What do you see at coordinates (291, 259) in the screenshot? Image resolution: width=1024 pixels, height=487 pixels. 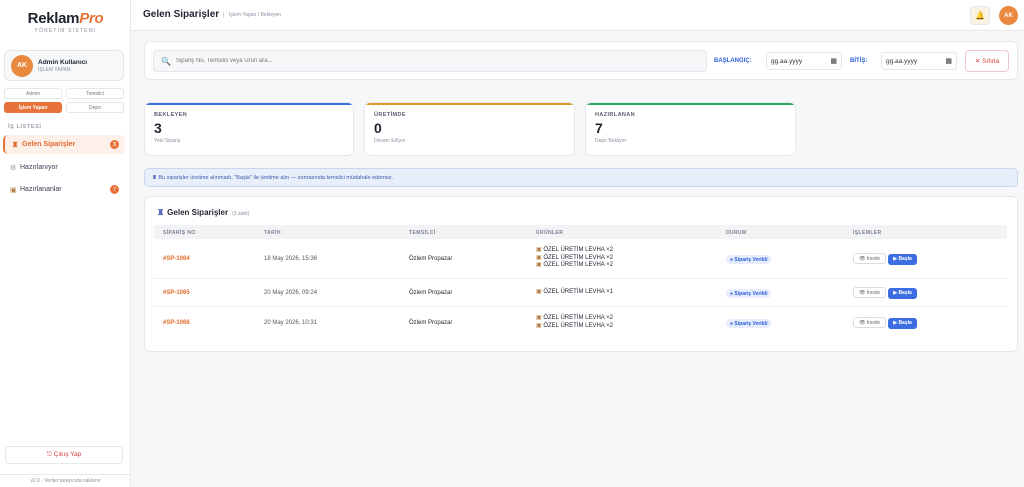 I see `order-date: 18 May 2026, 15:36` at bounding box center [291, 259].